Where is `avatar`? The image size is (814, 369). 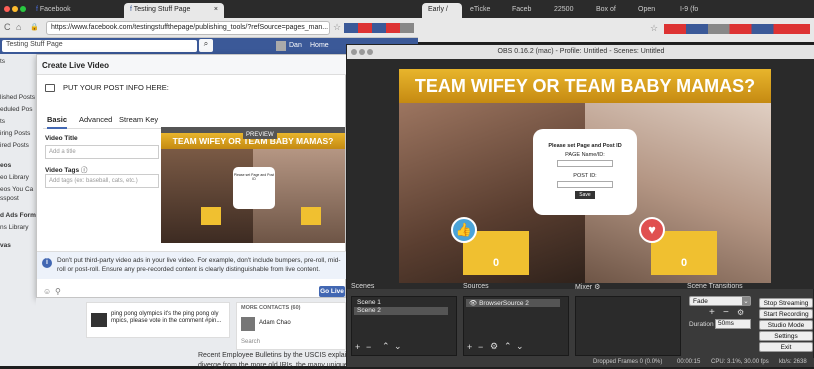 avatar is located at coordinates (281, 46).